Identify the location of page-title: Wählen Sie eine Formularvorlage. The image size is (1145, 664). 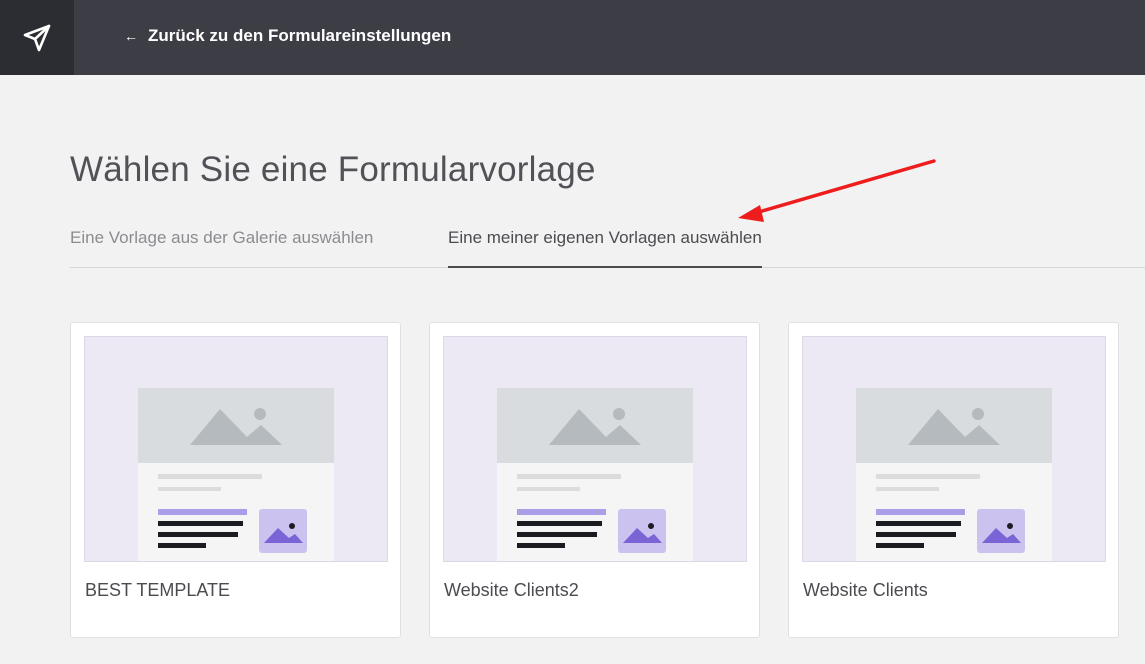
(333, 169).